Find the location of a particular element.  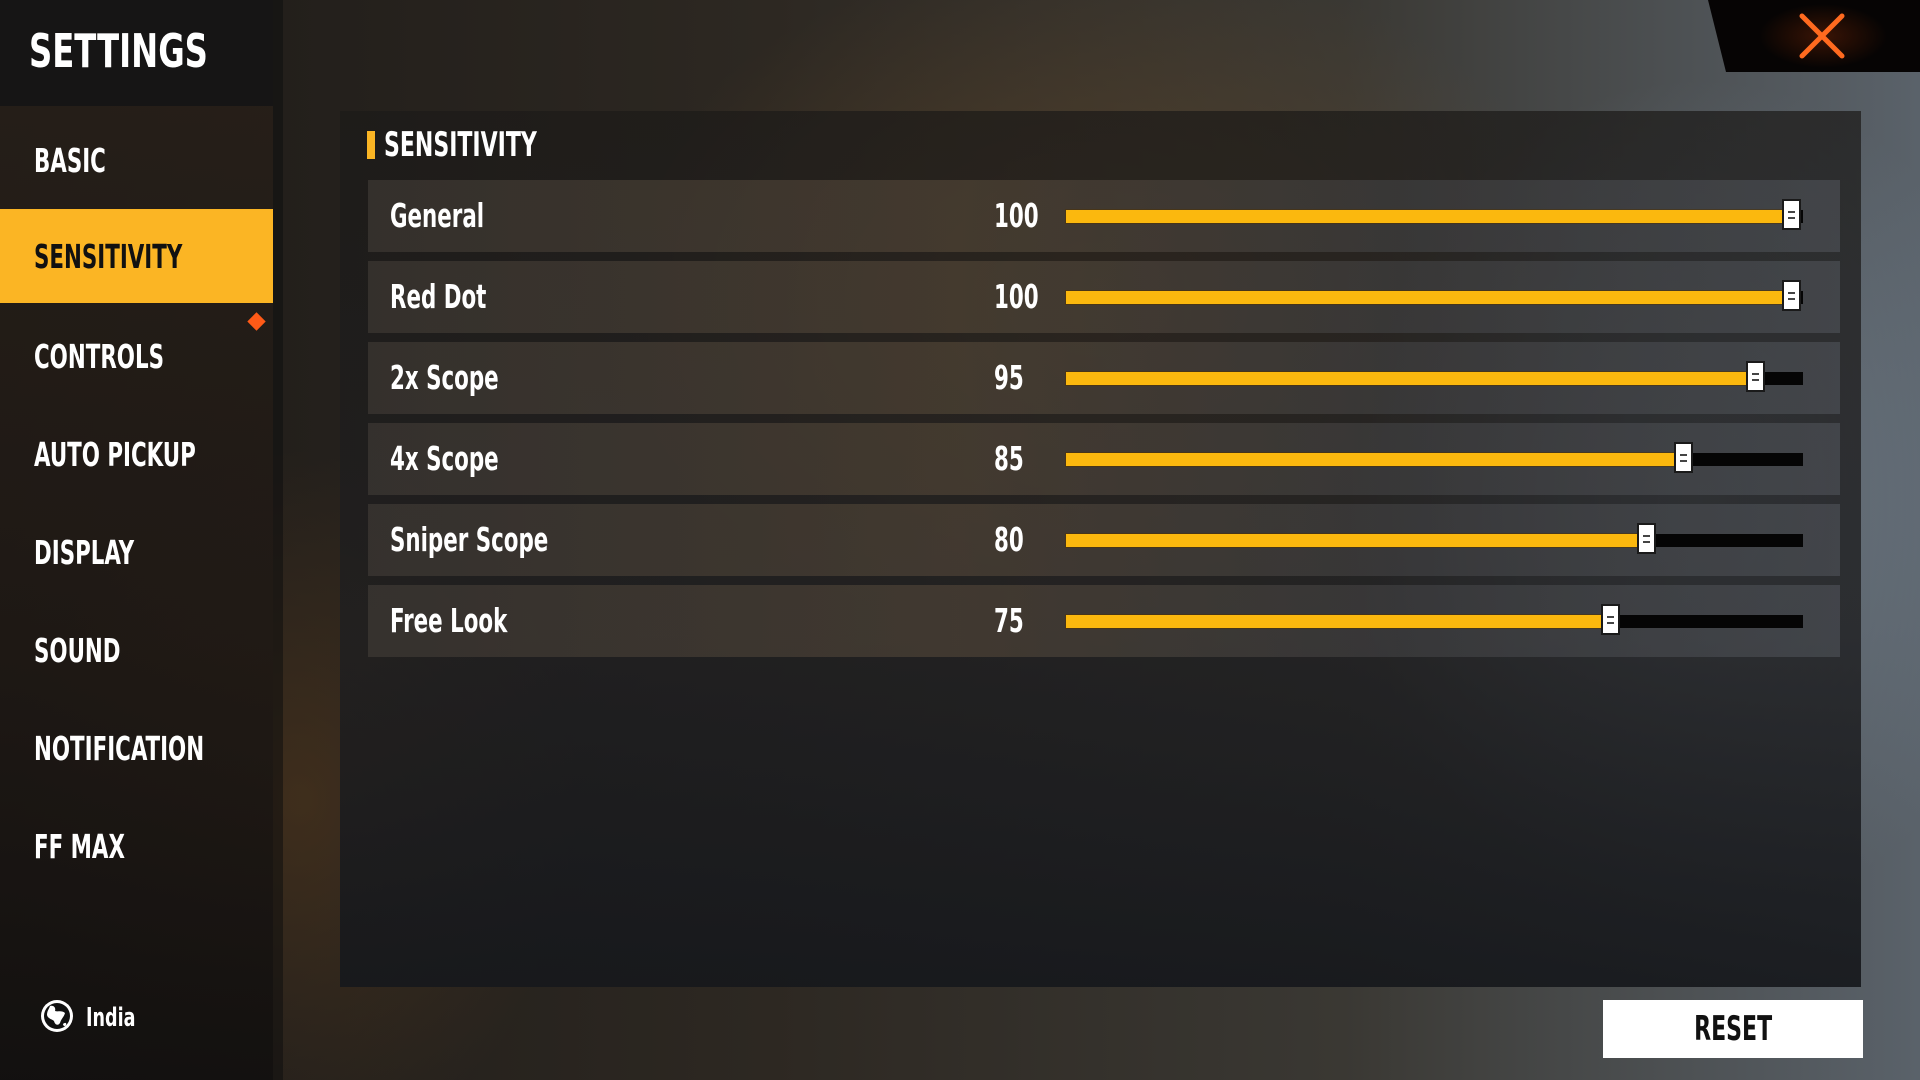

section-title: SENSITIVITY is located at coordinates (460, 145).